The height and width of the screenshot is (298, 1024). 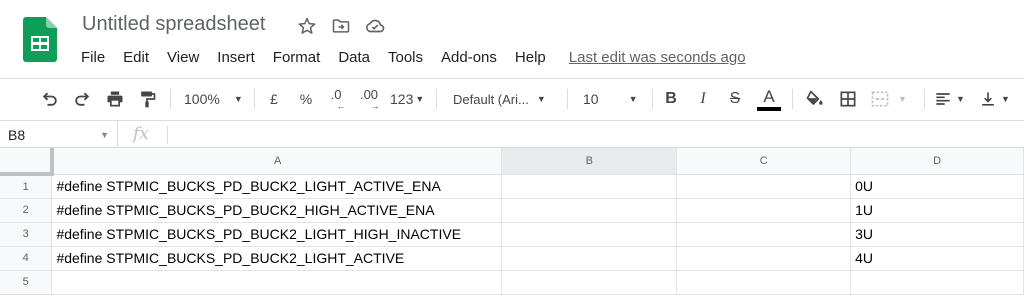 I want to click on column-header-d: D, so click(x=937, y=161).